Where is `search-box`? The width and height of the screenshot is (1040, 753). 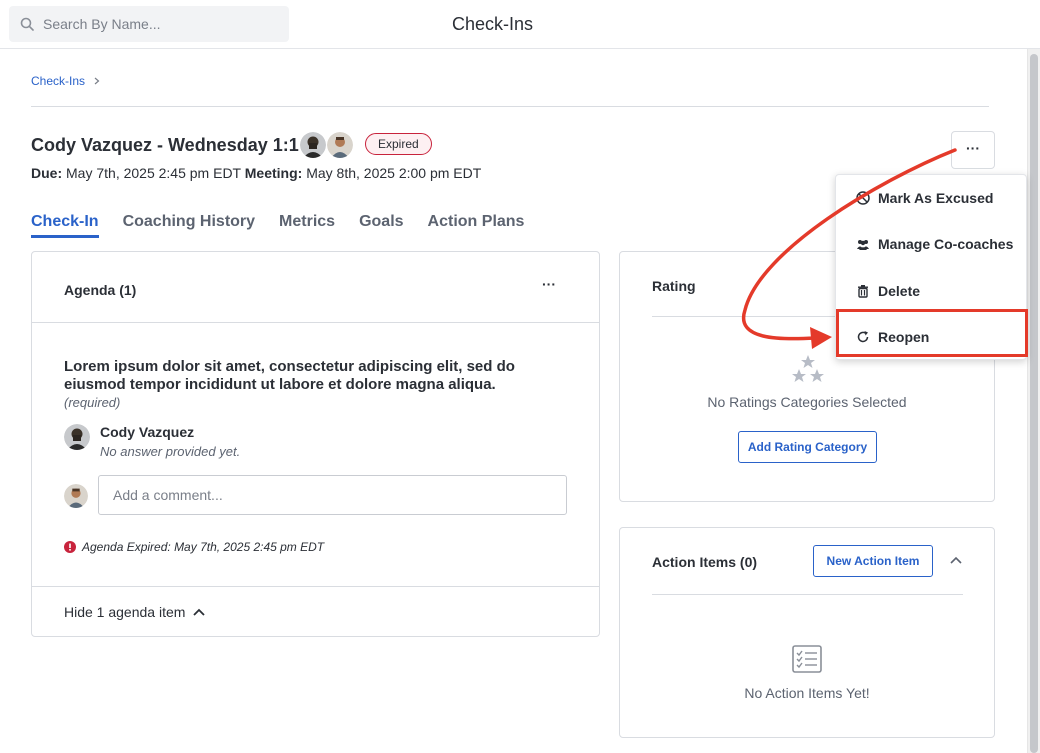
search-box is located at coordinates (149, 24).